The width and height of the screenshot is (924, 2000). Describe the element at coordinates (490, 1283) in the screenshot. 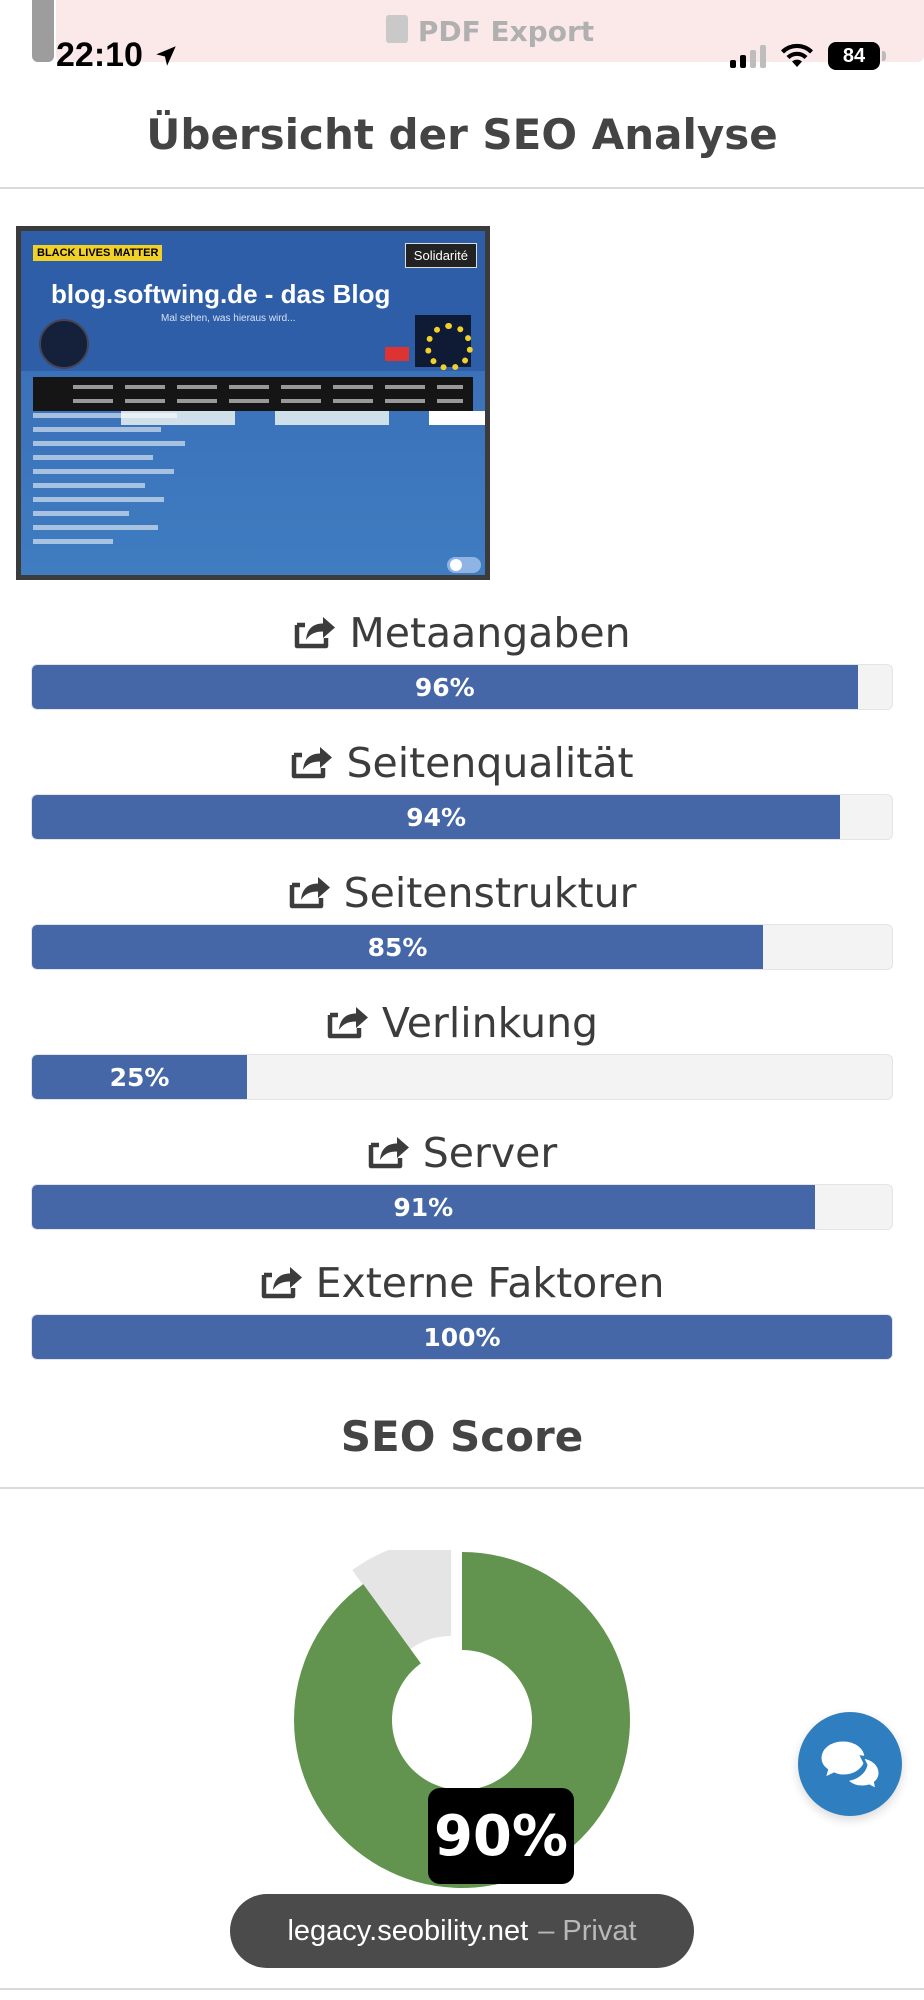

I see `category-name: Externe Faktoren` at that location.